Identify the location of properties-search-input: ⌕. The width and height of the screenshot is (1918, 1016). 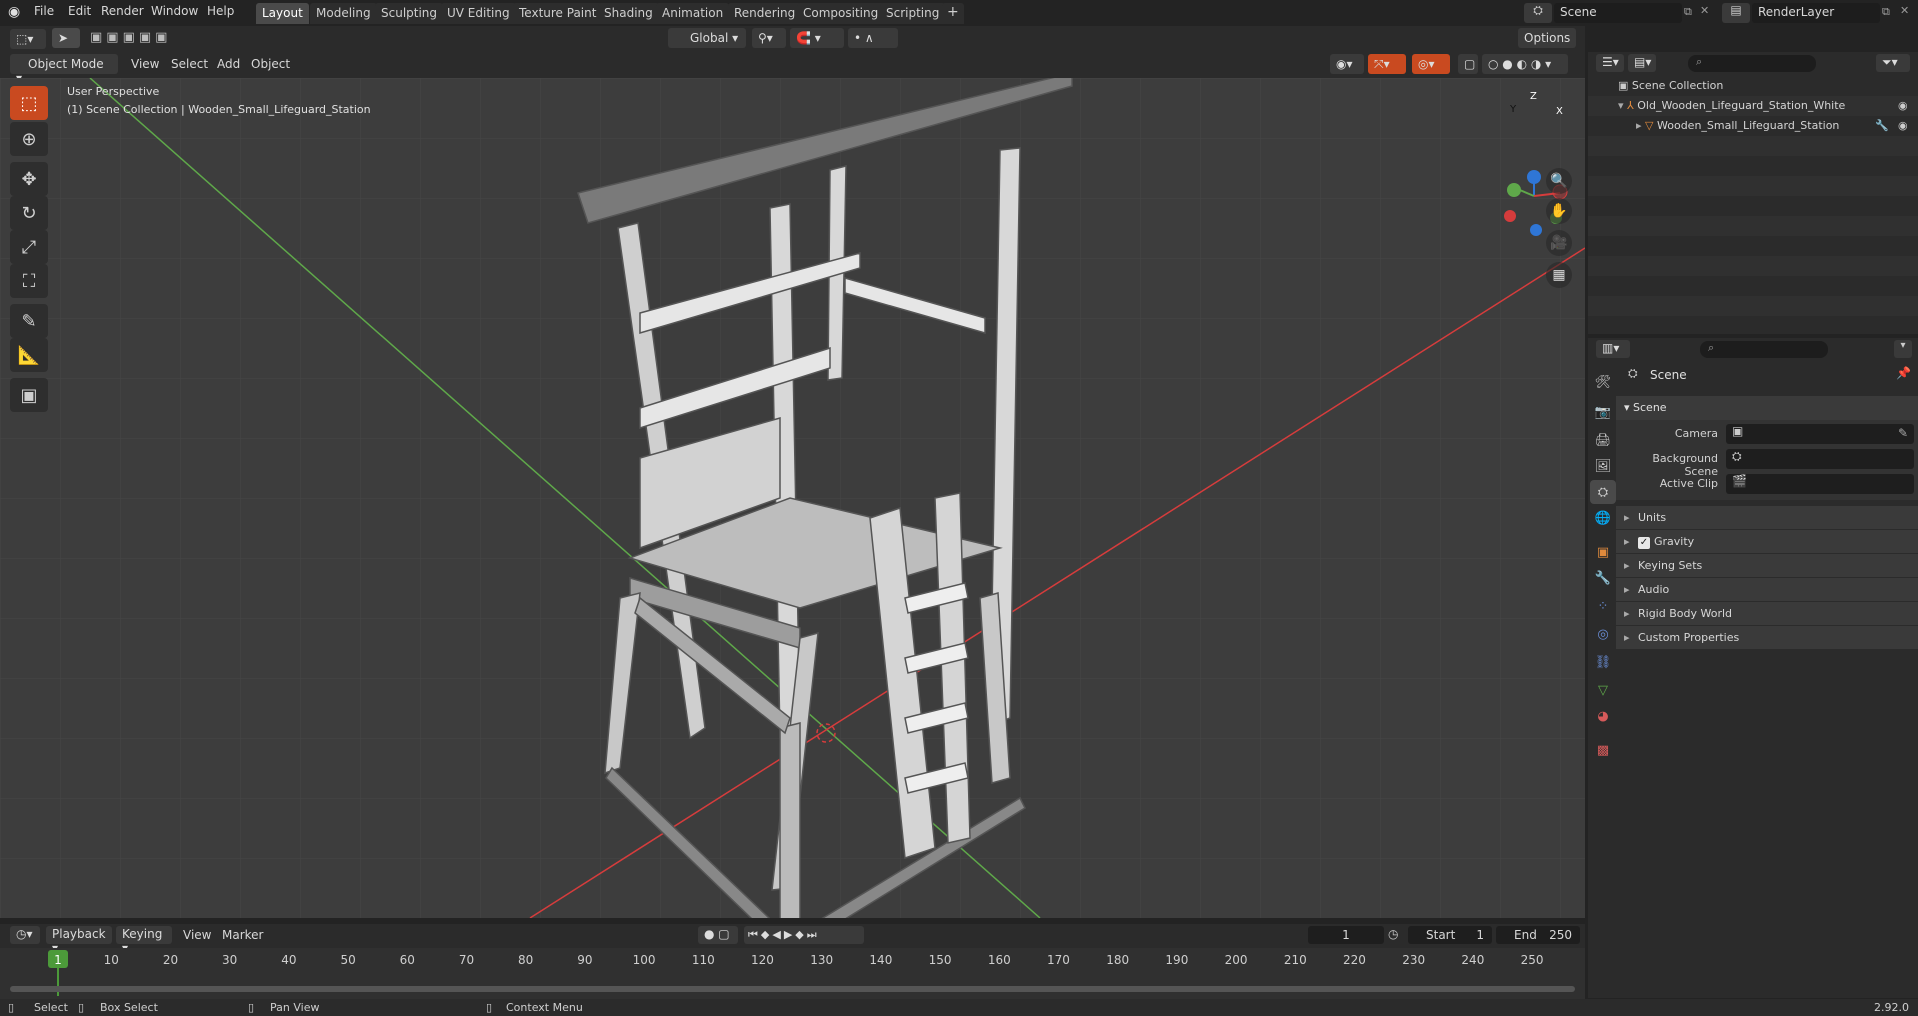
(1764, 349).